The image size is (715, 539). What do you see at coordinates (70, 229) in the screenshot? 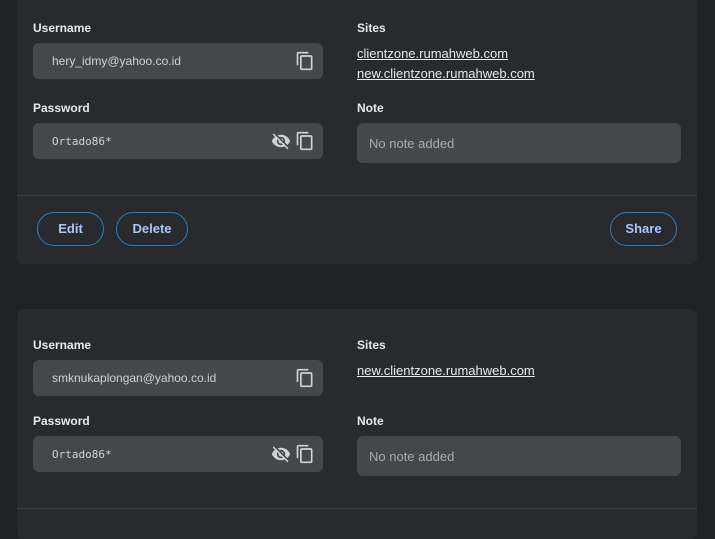
I see `edit-button: Edit` at bounding box center [70, 229].